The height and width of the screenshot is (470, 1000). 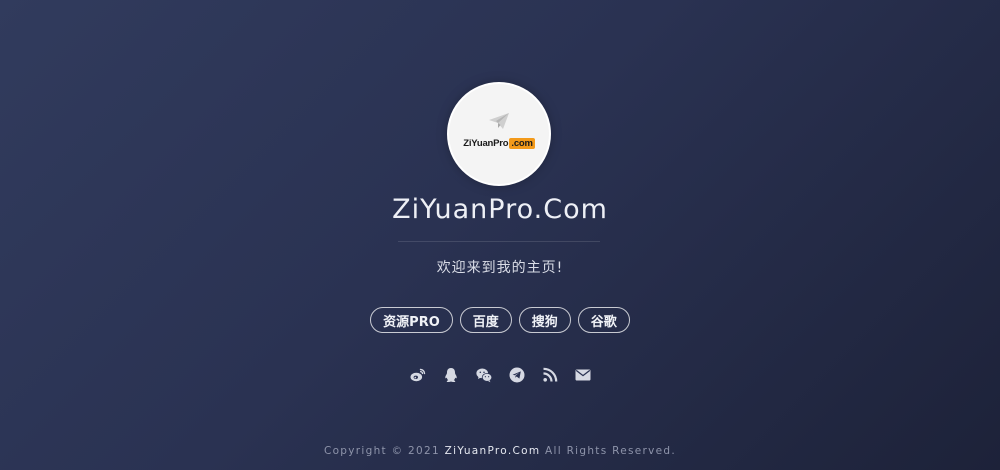 I want to click on rss-icon, so click(x=550, y=375).